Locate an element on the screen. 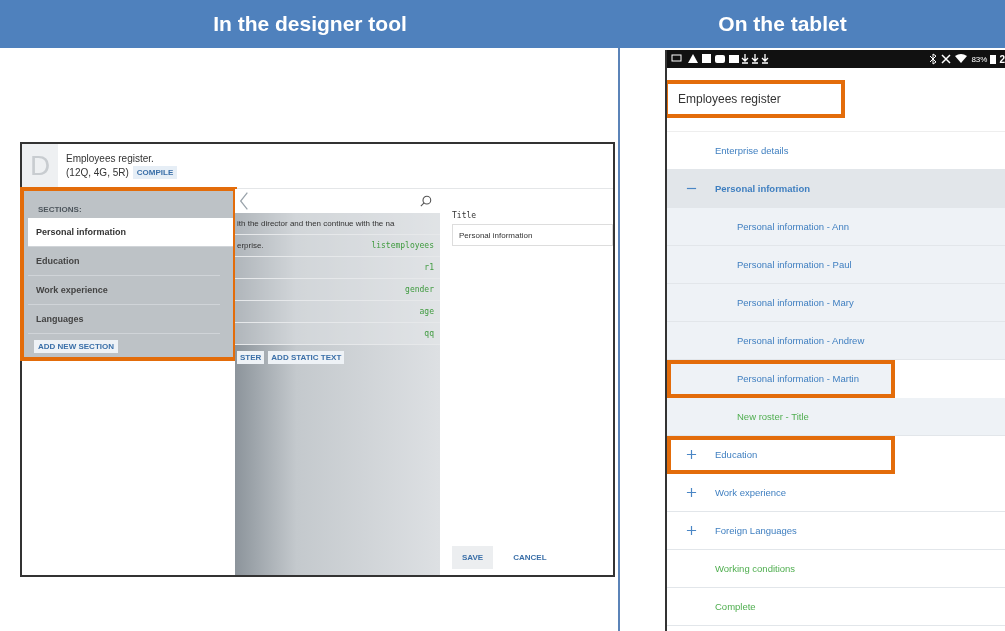 The height and width of the screenshot is (631, 1005). tree-item: Personal information - Mary is located at coordinates (836, 303).